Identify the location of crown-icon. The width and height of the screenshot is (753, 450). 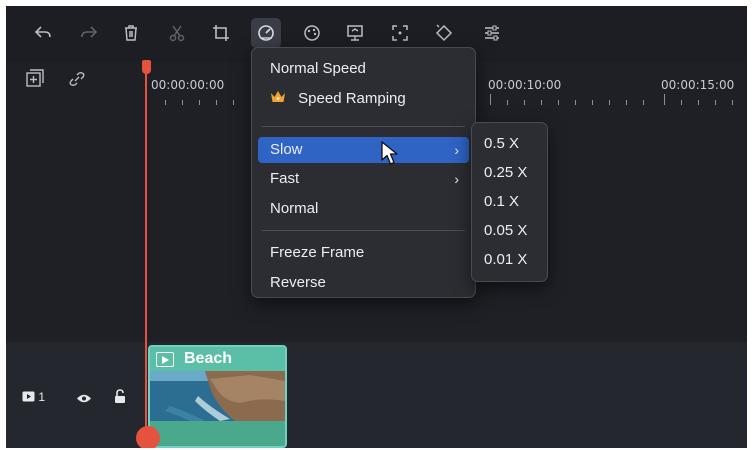
(278, 96).